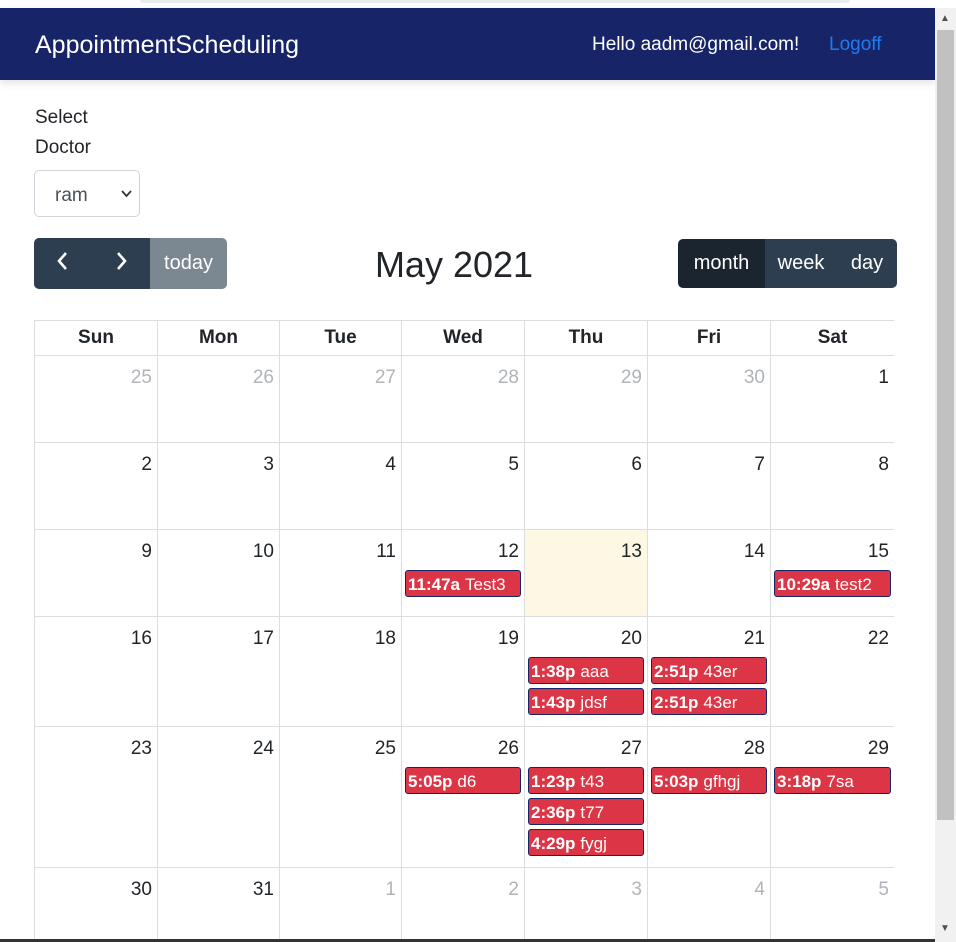  I want to click on calendar-event: 1:23p t43, so click(586, 780).